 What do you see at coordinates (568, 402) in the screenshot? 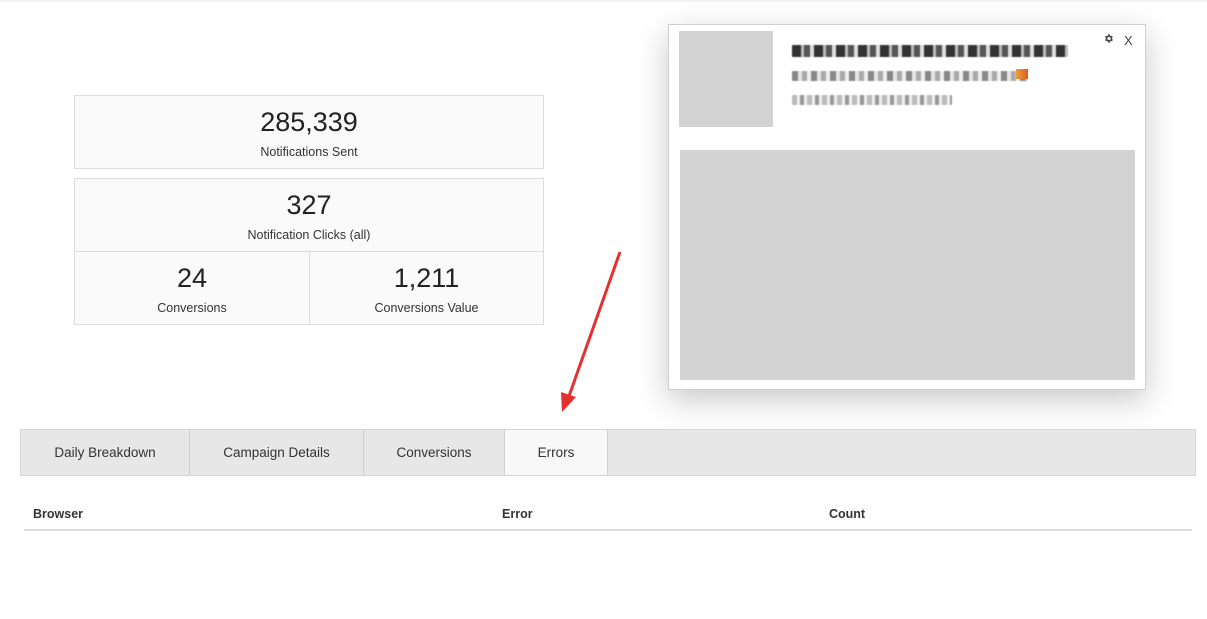
I see `arrow-head` at bounding box center [568, 402].